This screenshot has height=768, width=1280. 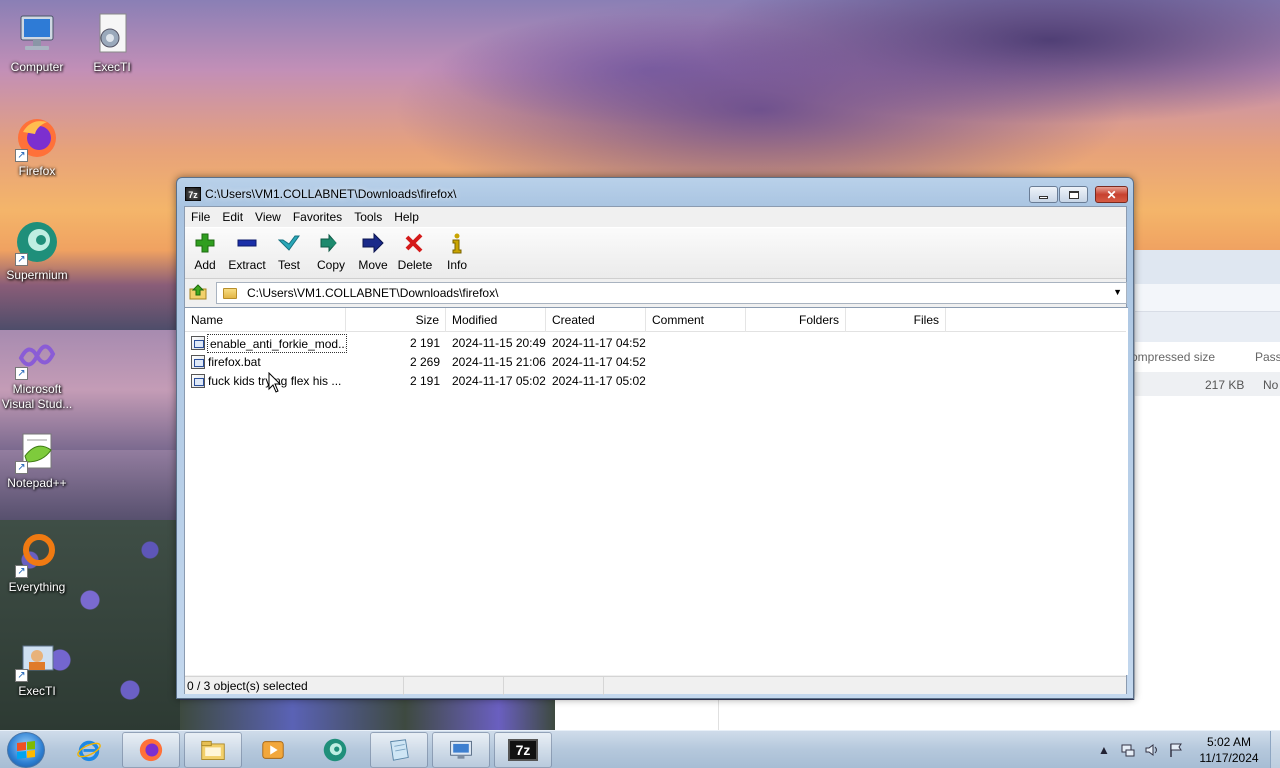 What do you see at coordinates (1271, 385) in the screenshot?
I see `background-row-password: No` at bounding box center [1271, 385].